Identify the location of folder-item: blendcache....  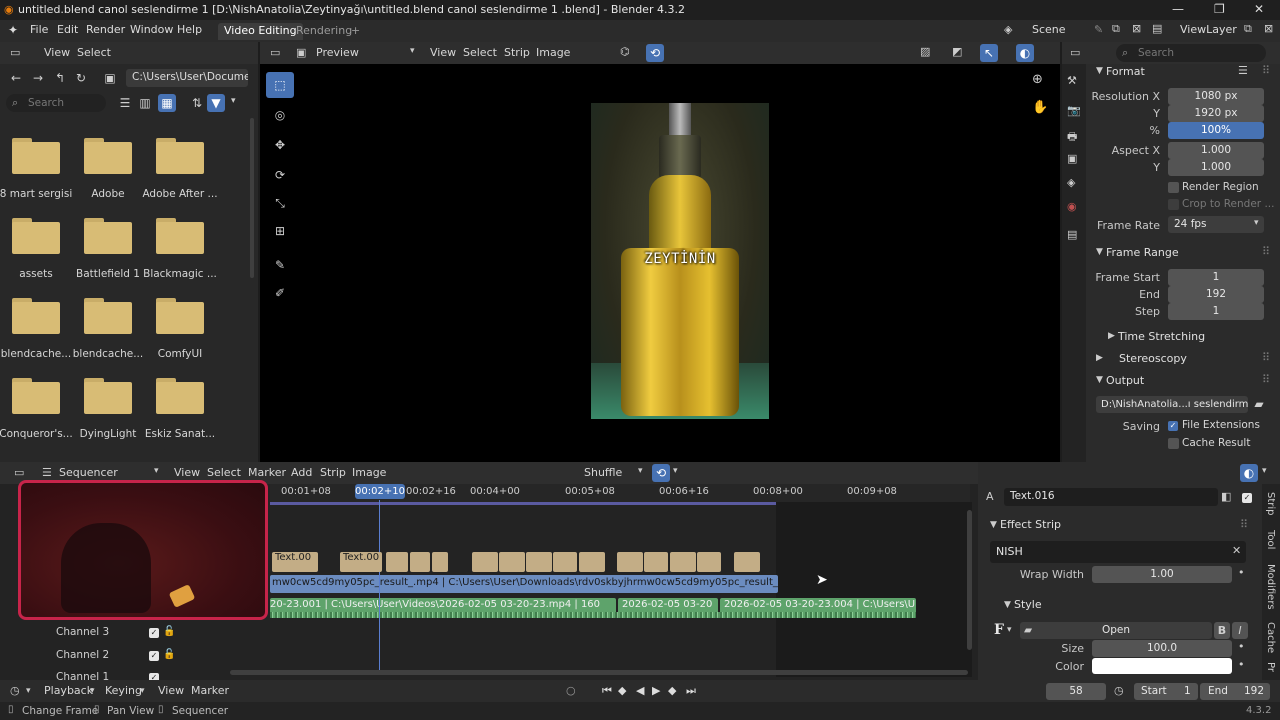
(38, 330).